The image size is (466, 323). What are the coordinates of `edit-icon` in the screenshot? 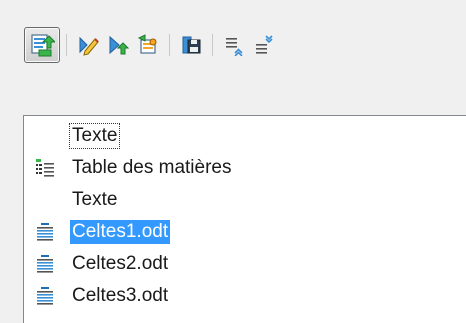 It's located at (89, 46).